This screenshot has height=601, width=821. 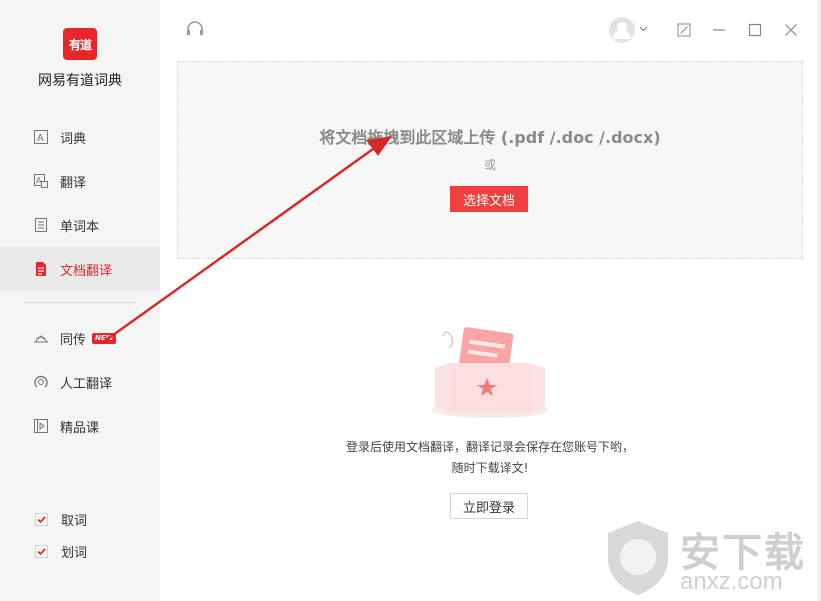 What do you see at coordinates (489, 165) in the screenshot?
I see `or-text: 或` at bounding box center [489, 165].